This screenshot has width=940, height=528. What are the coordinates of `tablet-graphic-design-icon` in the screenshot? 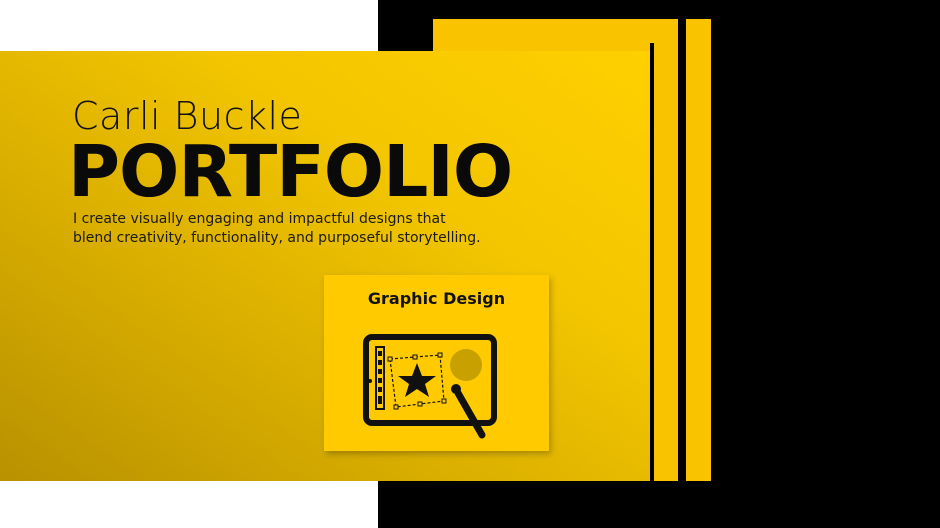 It's located at (430, 386).